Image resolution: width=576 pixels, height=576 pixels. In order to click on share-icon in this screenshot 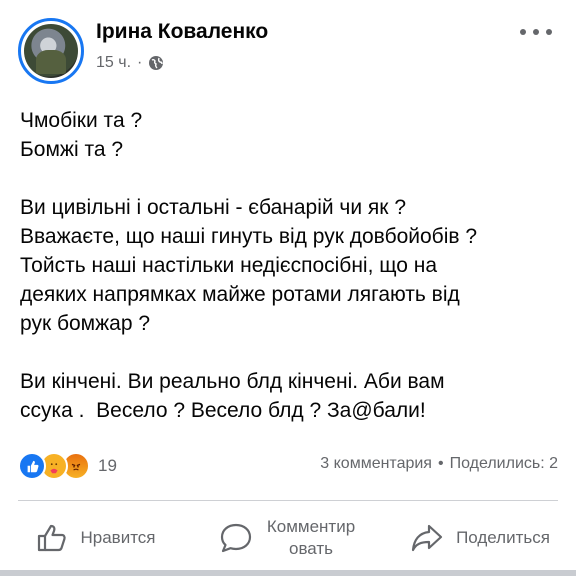, I will do `click(427, 538)`.